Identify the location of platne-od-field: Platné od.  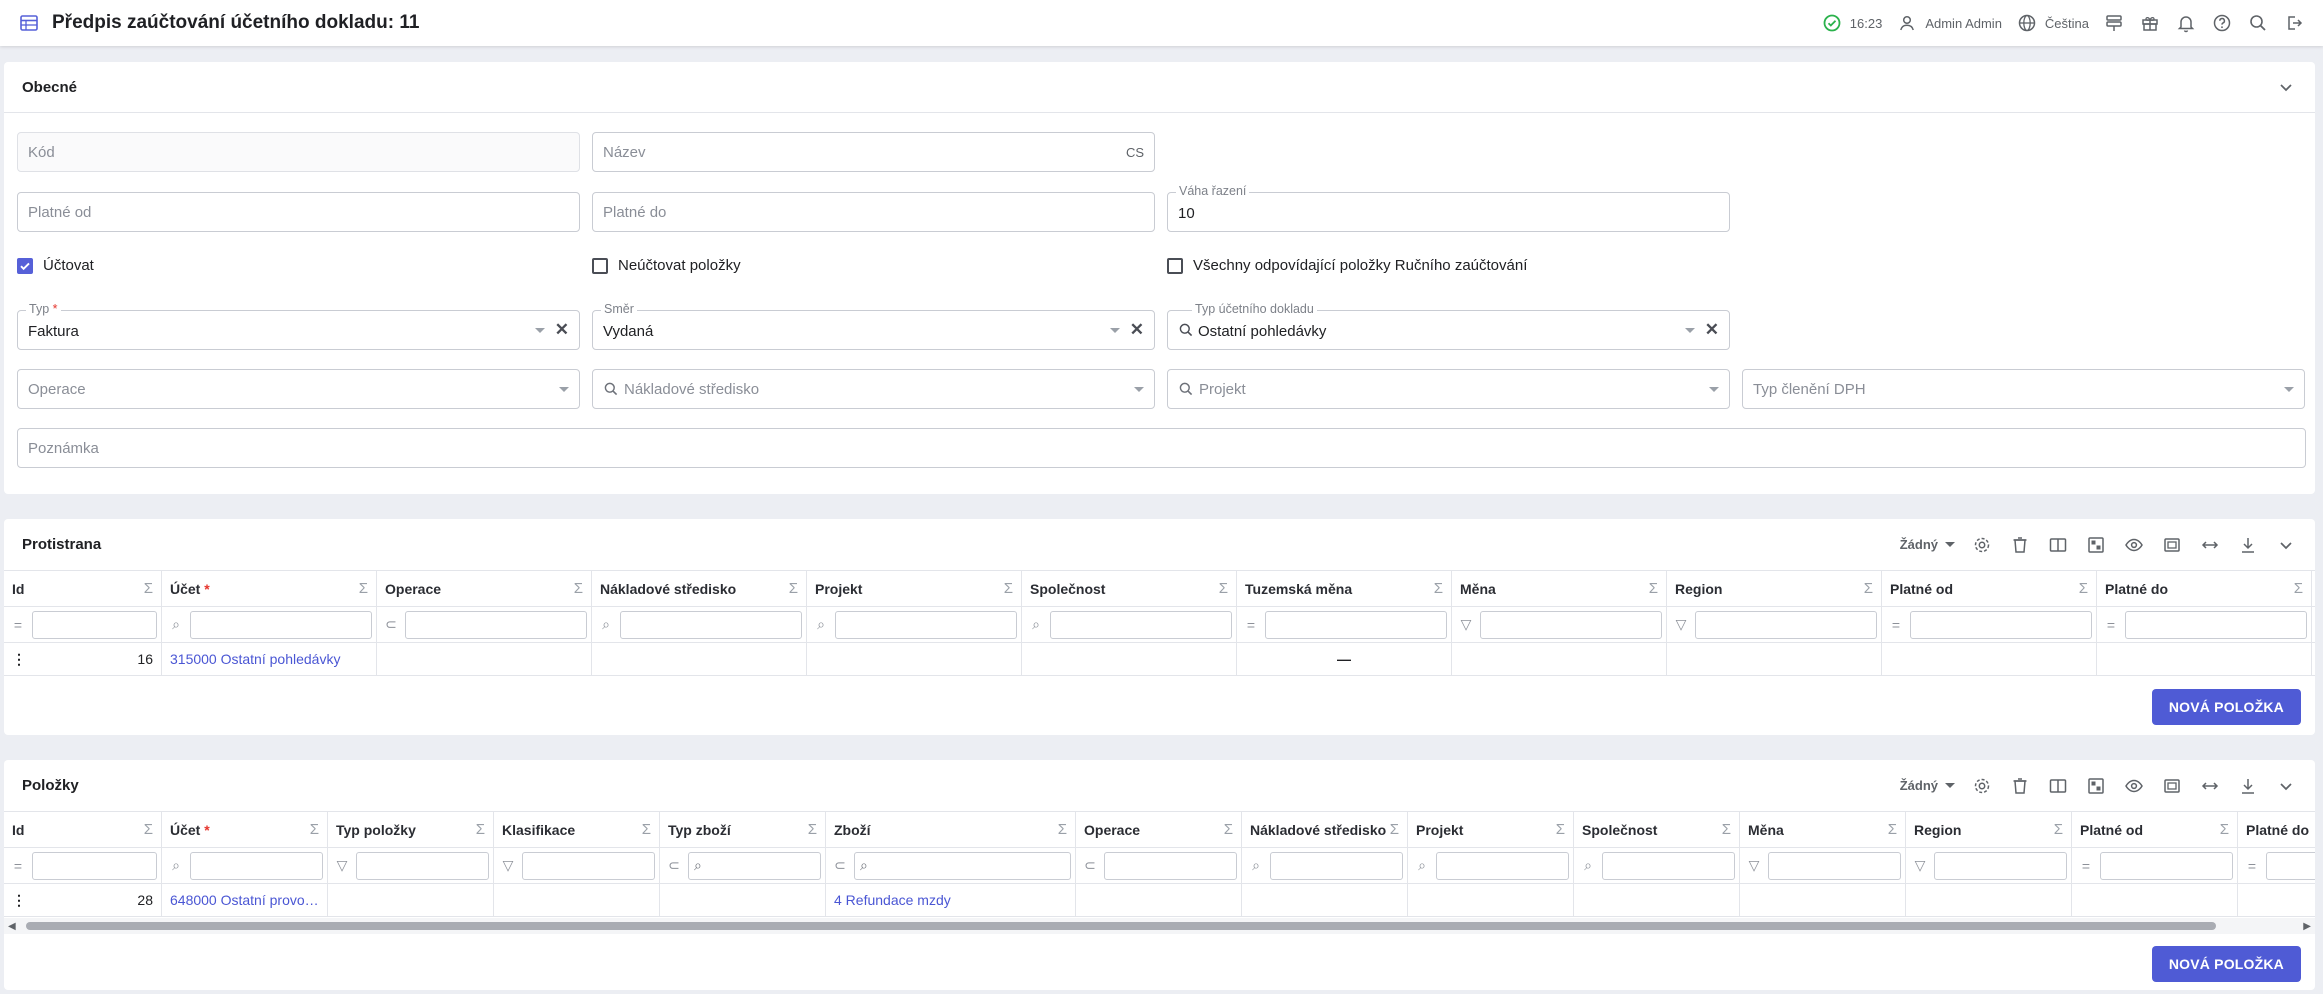
(298, 212).